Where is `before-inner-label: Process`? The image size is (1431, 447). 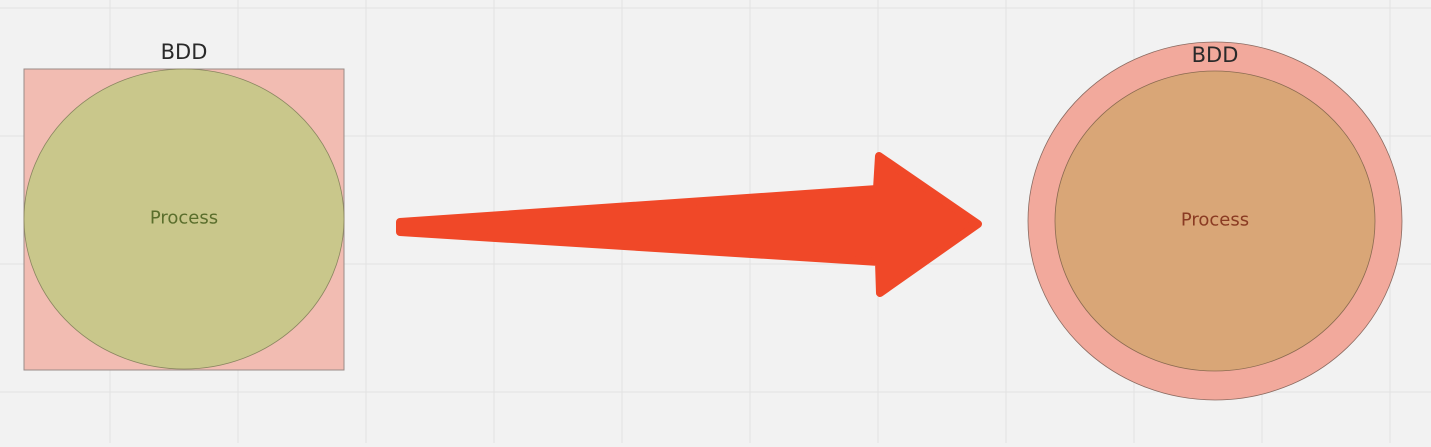
before-inner-label: Process is located at coordinates (184, 218).